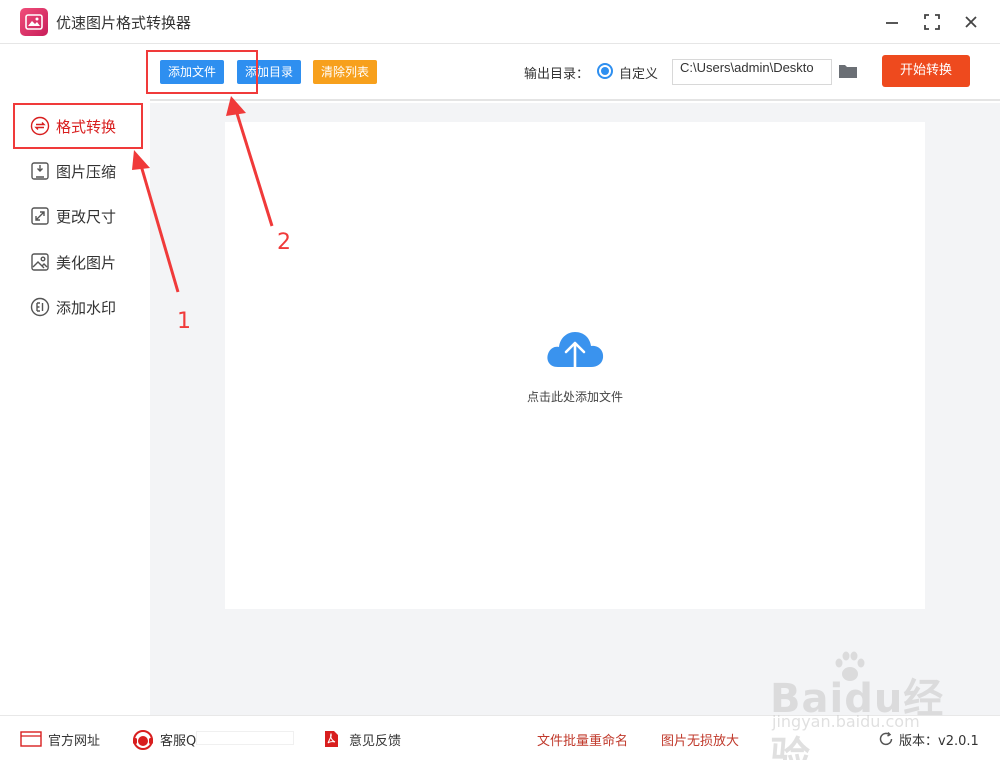 The width and height of the screenshot is (1000, 760). What do you see at coordinates (184, 321) in the screenshot?
I see `annotation-number-1: 1` at bounding box center [184, 321].